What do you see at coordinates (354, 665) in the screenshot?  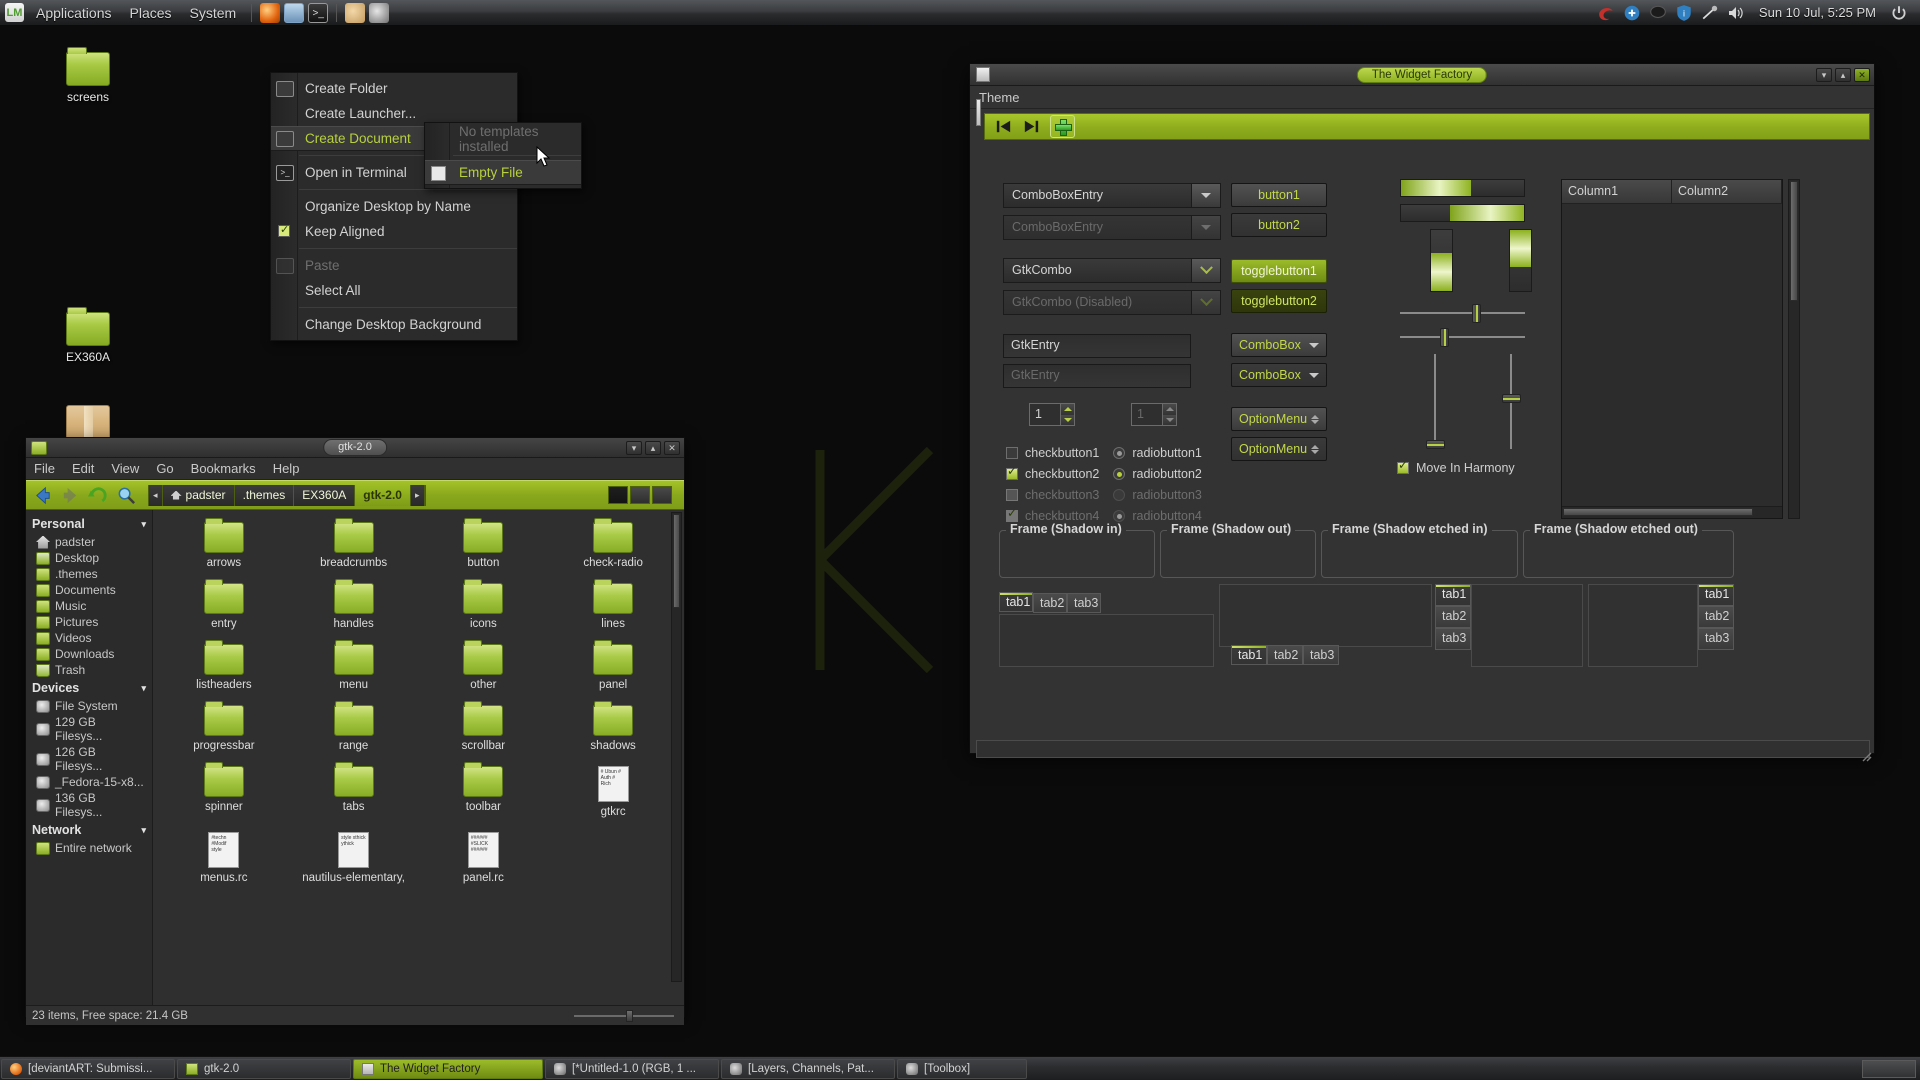 I see `list-item: menu` at bounding box center [354, 665].